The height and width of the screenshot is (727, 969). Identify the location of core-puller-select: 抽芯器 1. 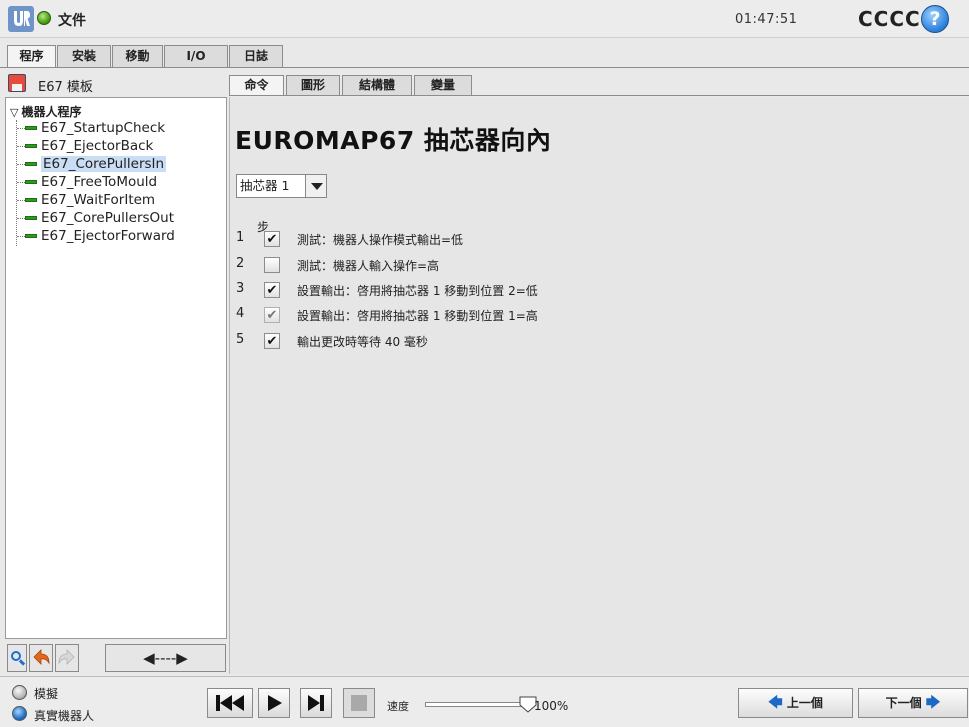
(281, 186).